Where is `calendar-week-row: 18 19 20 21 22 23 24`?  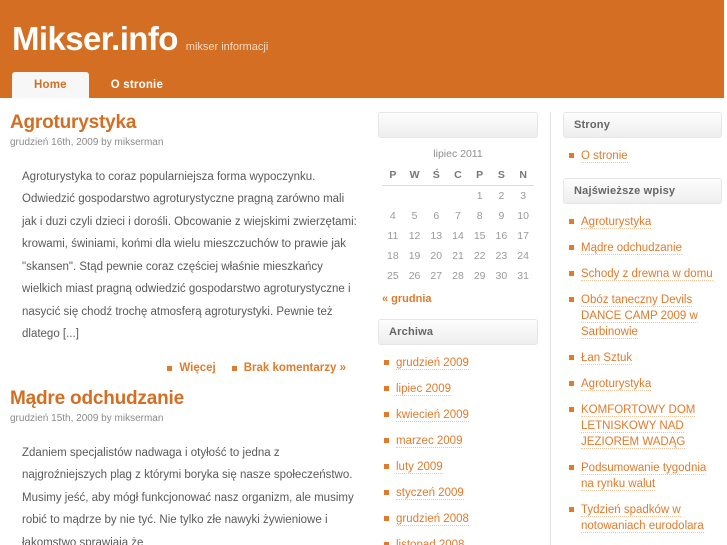
calendar-week-row: 18 19 20 21 22 23 24 is located at coordinates (458, 256).